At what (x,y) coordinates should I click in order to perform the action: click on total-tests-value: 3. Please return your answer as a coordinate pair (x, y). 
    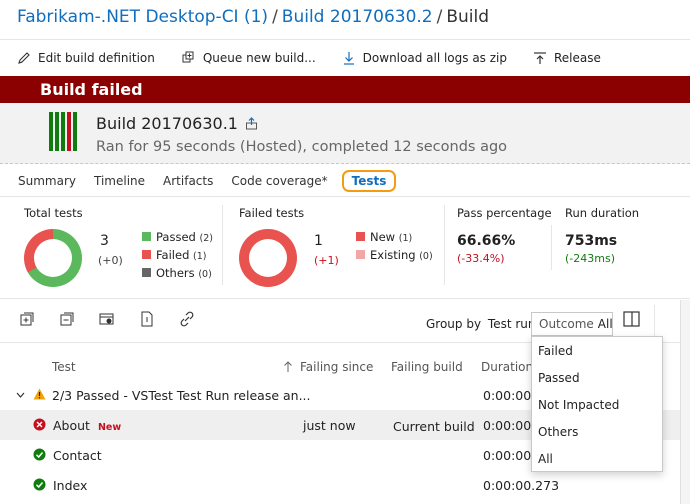
    Looking at the image, I should click on (104, 241).